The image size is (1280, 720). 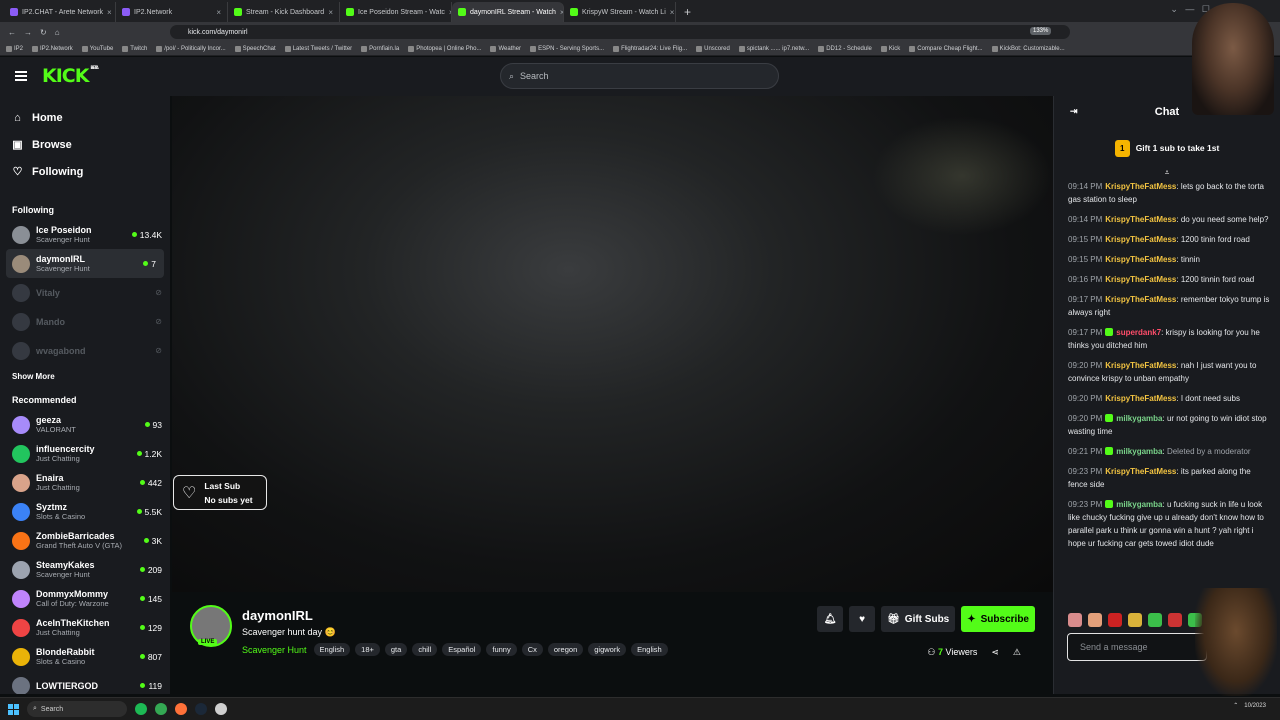 What do you see at coordinates (221, 709) in the screenshot?
I see `app-icon` at bounding box center [221, 709].